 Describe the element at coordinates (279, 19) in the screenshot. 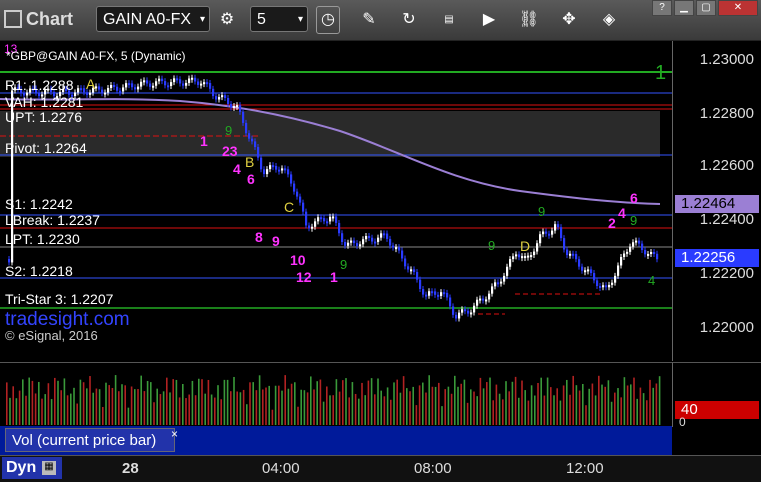

I see `interval-input: 5 ▾` at that location.